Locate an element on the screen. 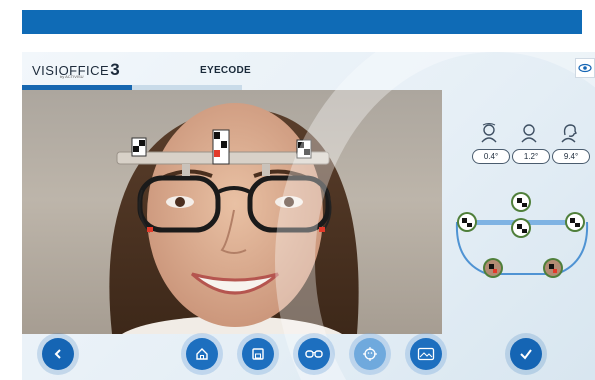  logo-subtitle: by ACTIVISU is located at coordinates (72, 76).